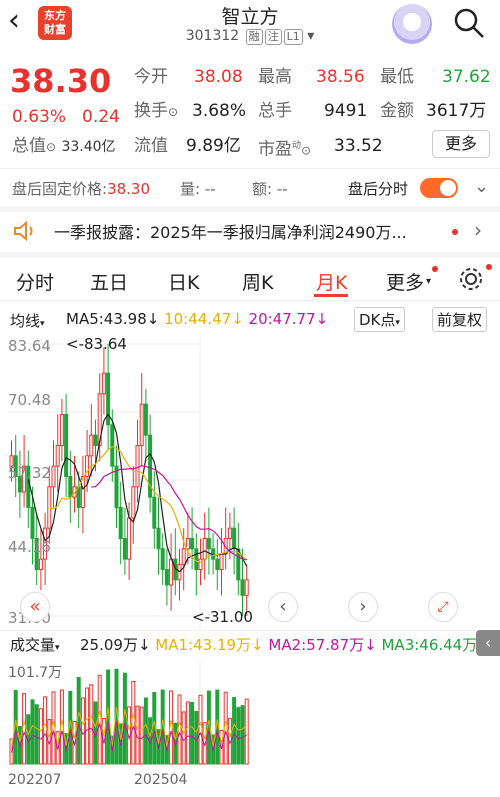 This screenshot has width=500, height=797. I want to click on news-unread-dot, so click(455, 232).